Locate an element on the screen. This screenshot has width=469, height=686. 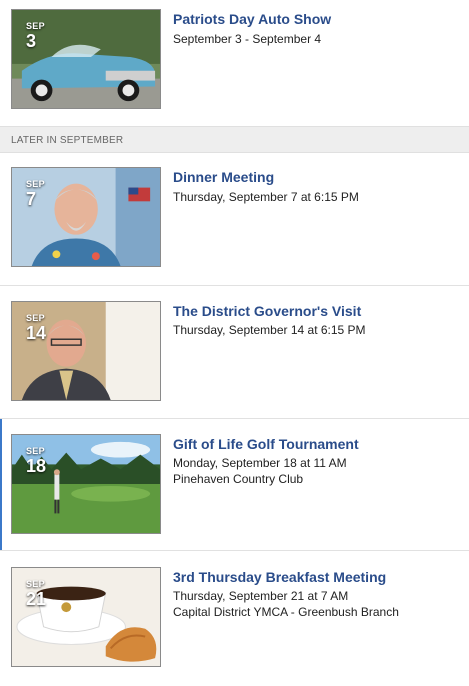
active-indicator is located at coordinates (1, 484).